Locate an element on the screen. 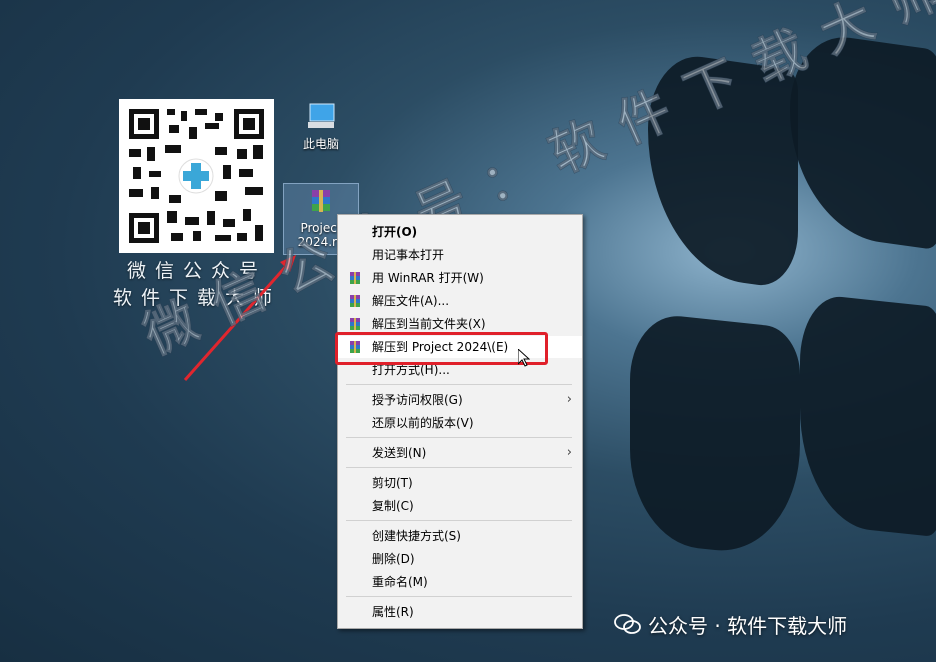 This screenshot has height=662, width=936. menu-item-open-with-notepad: 用记事本打开 is located at coordinates (460, 255).